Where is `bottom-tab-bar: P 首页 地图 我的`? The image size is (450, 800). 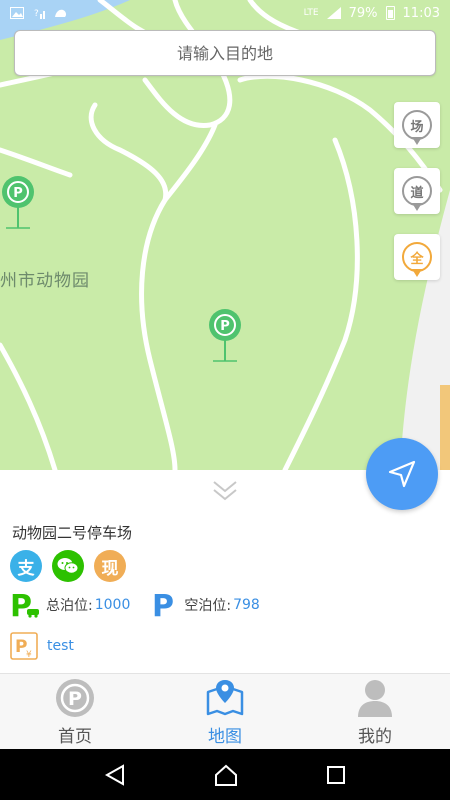
bottom-tab-bar: P 首页 地图 我的 is located at coordinates (225, 711).